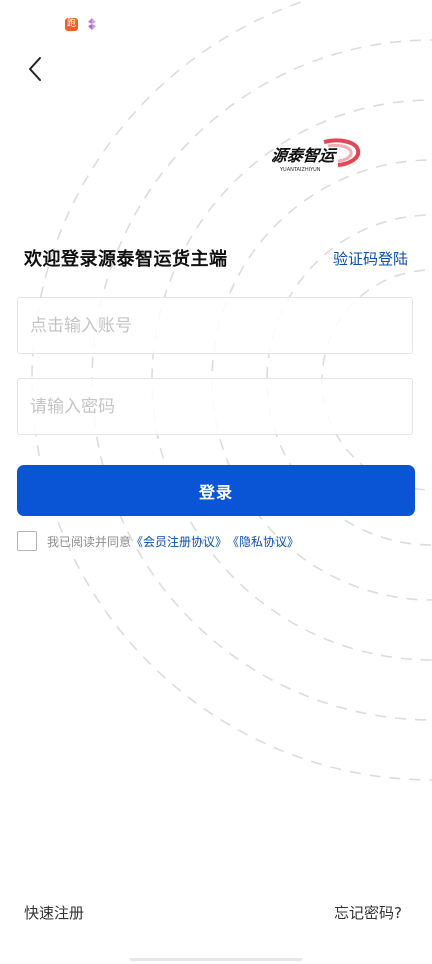  I want to click on status-bar: 跑, so click(216, 24).